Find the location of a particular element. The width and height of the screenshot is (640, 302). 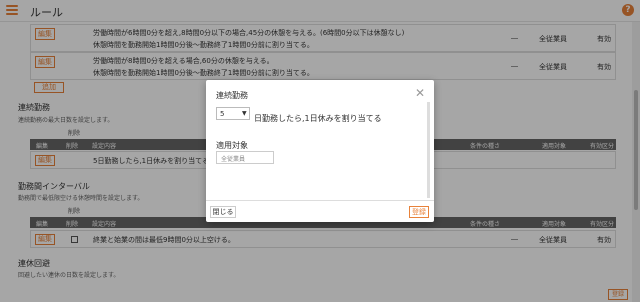

dialog-title: 連続勤務 is located at coordinates (232, 95).